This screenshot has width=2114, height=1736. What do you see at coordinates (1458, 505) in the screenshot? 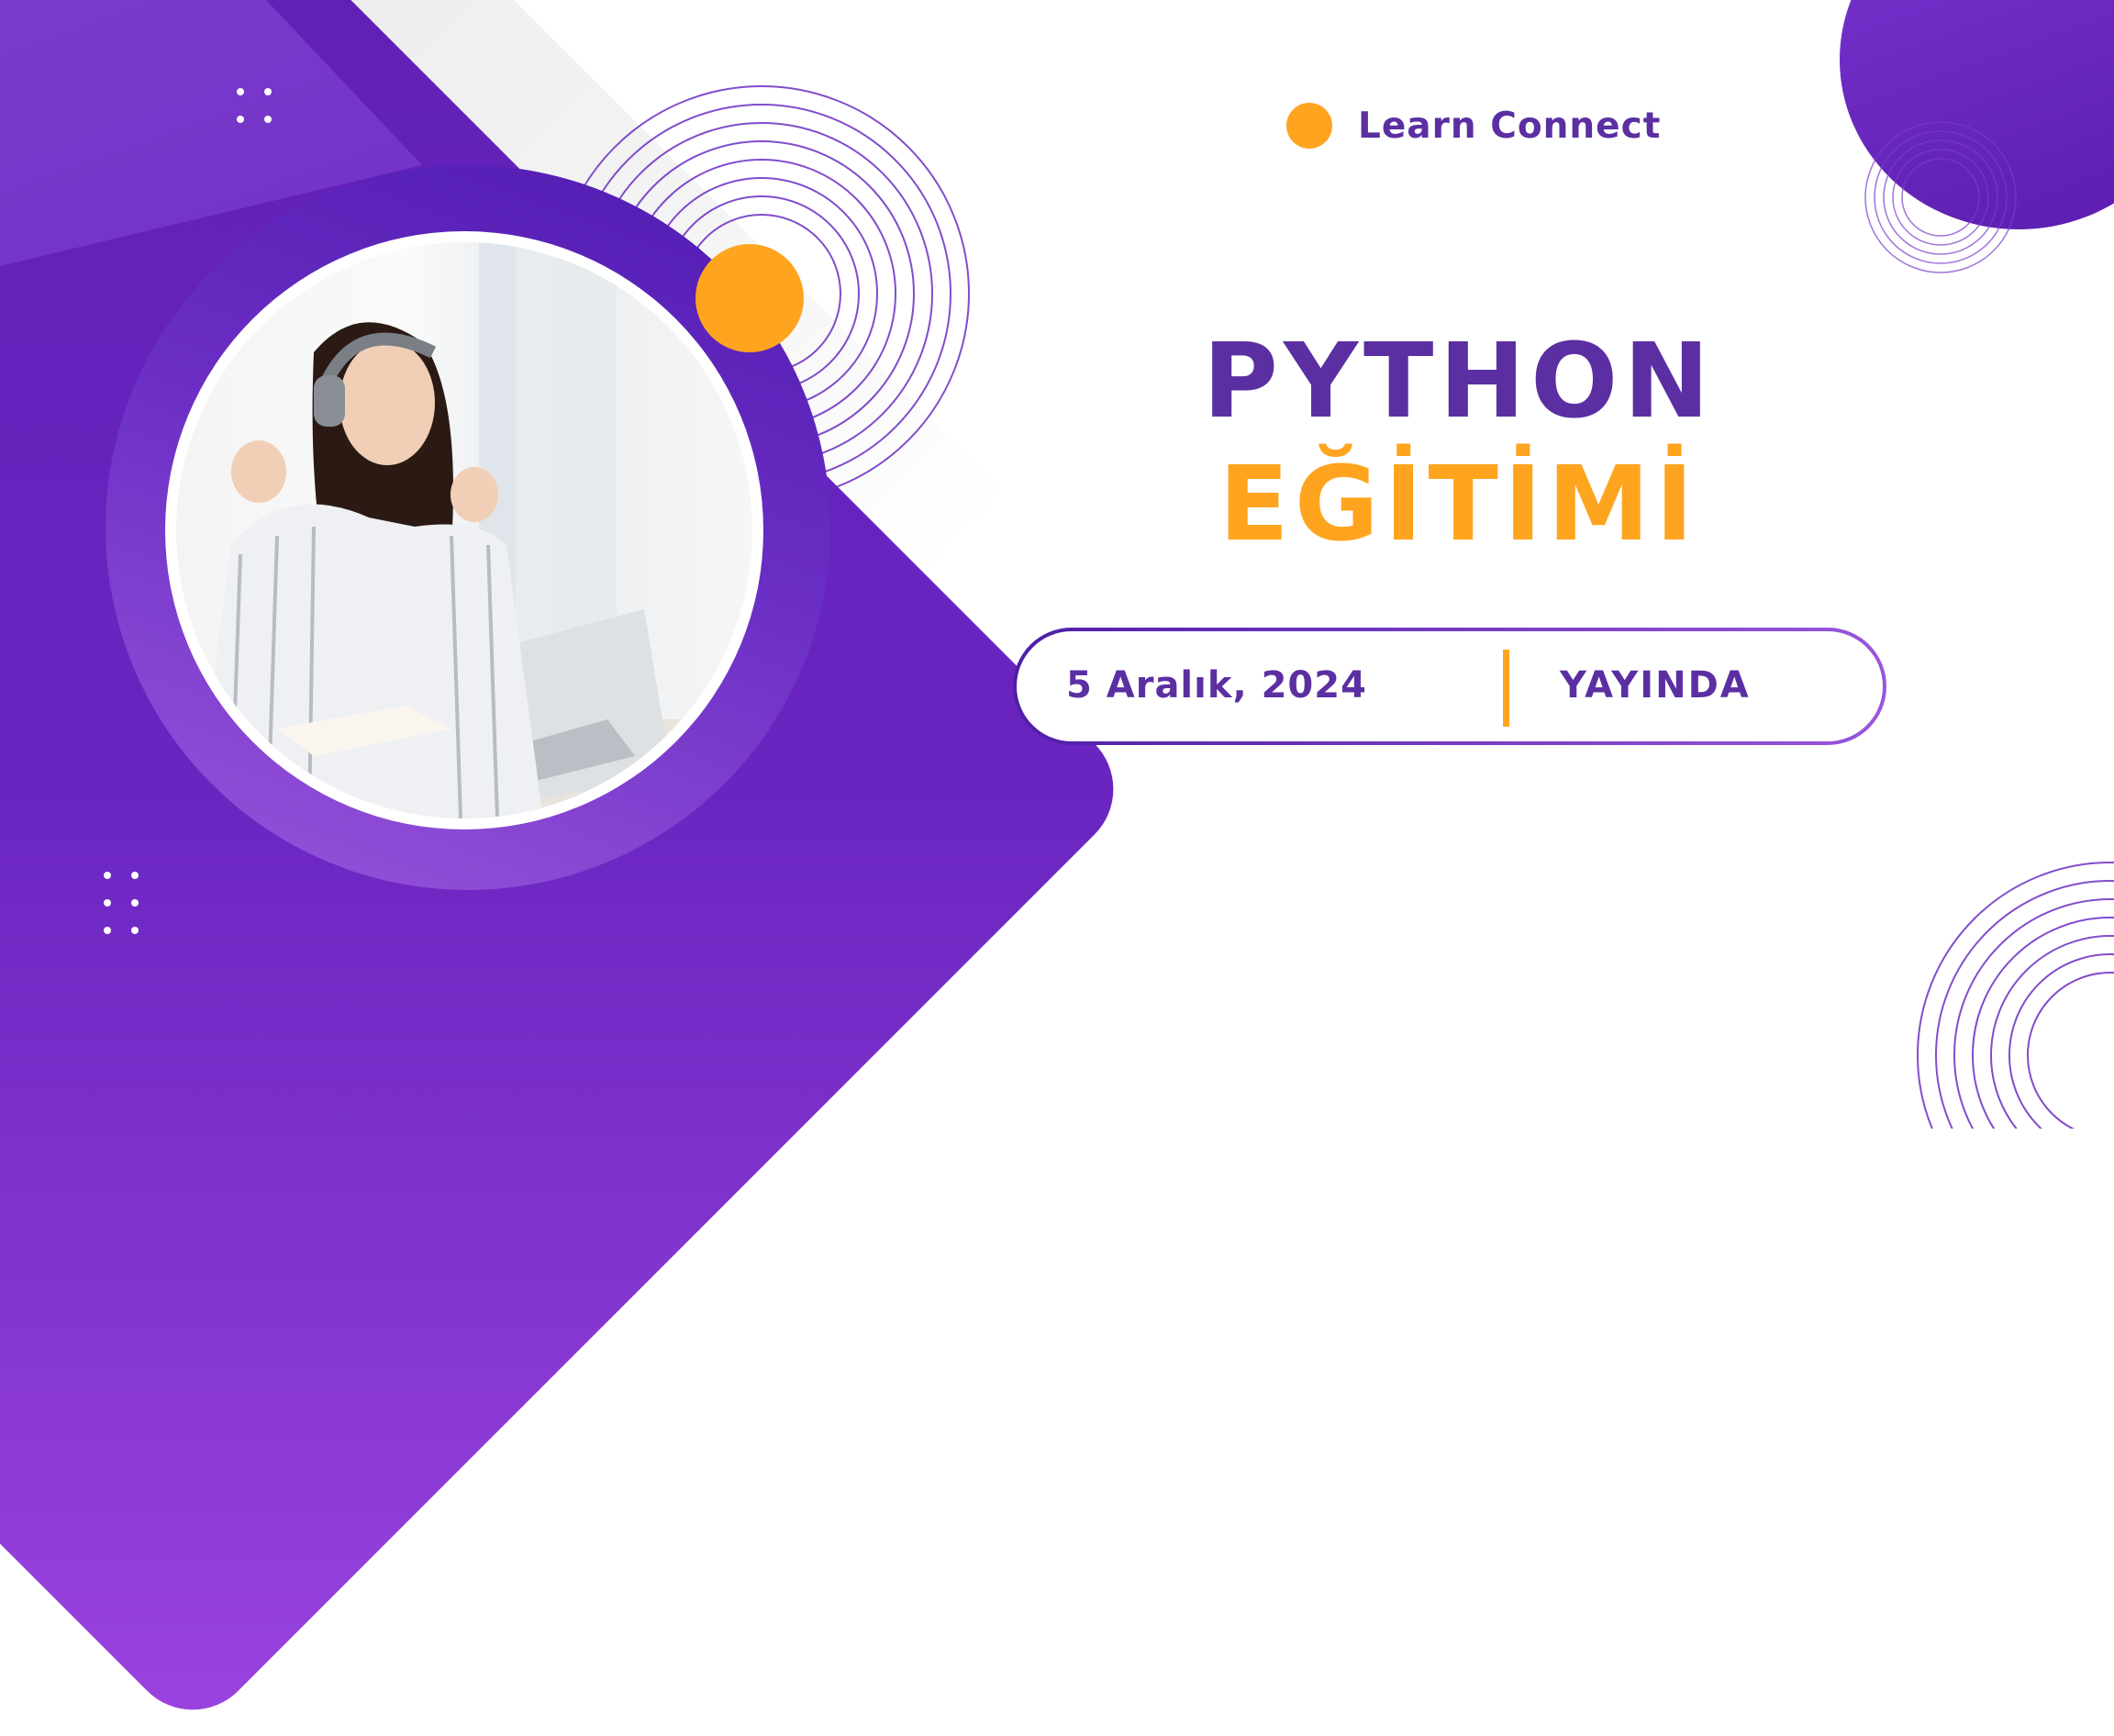
I see `headline-line-2: EĞİTİMİ` at bounding box center [1458, 505].